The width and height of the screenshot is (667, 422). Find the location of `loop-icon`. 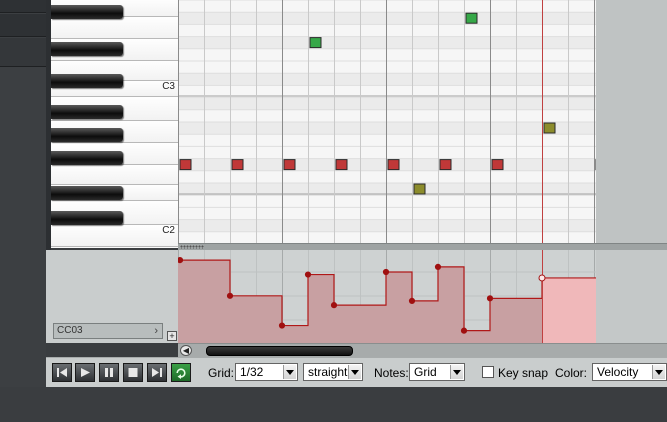

loop-icon is located at coordinates (181, 373).